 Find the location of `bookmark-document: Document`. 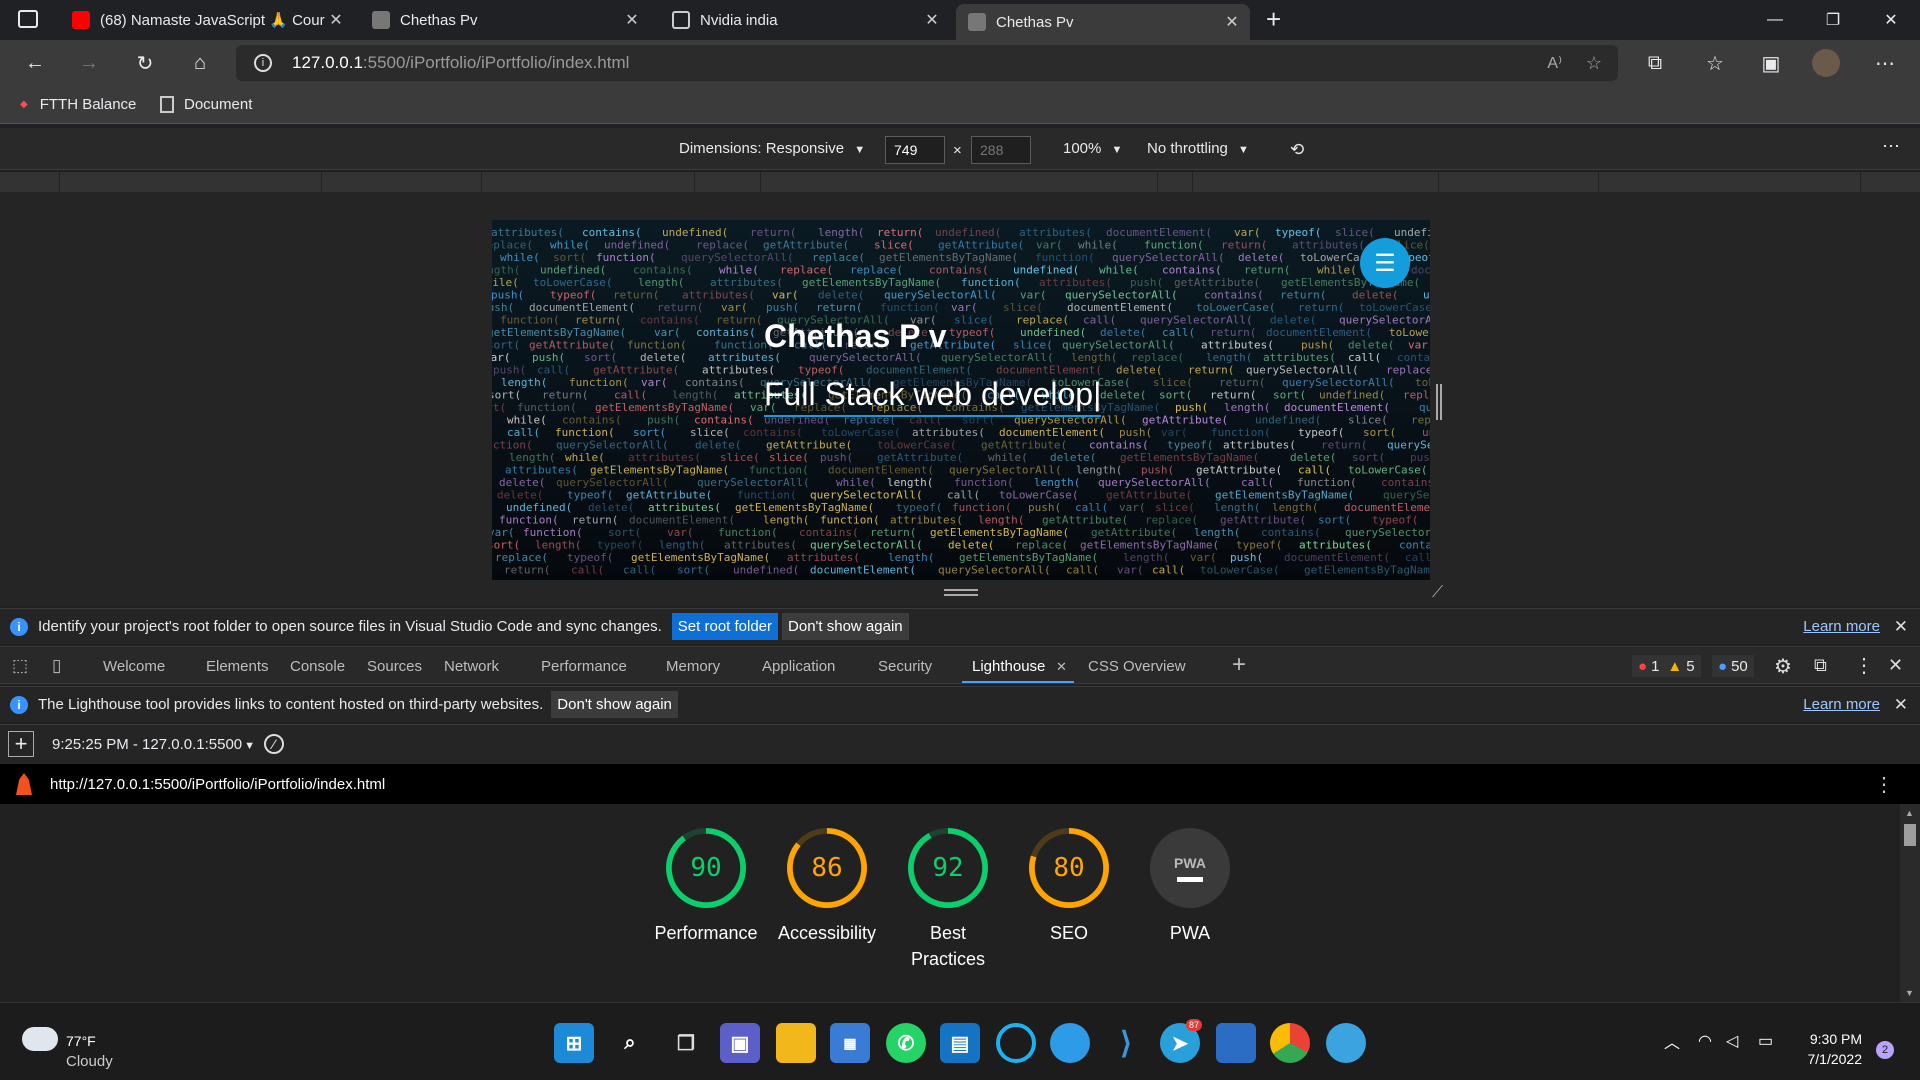

bookmark-document: Document is located at coordinates (206, 104).